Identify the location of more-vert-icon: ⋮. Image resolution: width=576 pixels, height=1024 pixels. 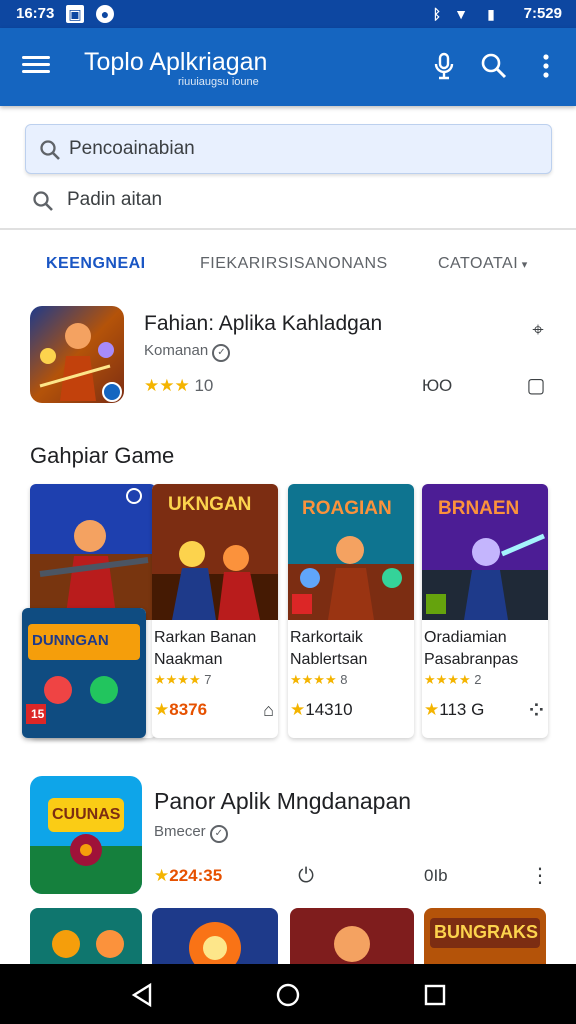
(540, 876).